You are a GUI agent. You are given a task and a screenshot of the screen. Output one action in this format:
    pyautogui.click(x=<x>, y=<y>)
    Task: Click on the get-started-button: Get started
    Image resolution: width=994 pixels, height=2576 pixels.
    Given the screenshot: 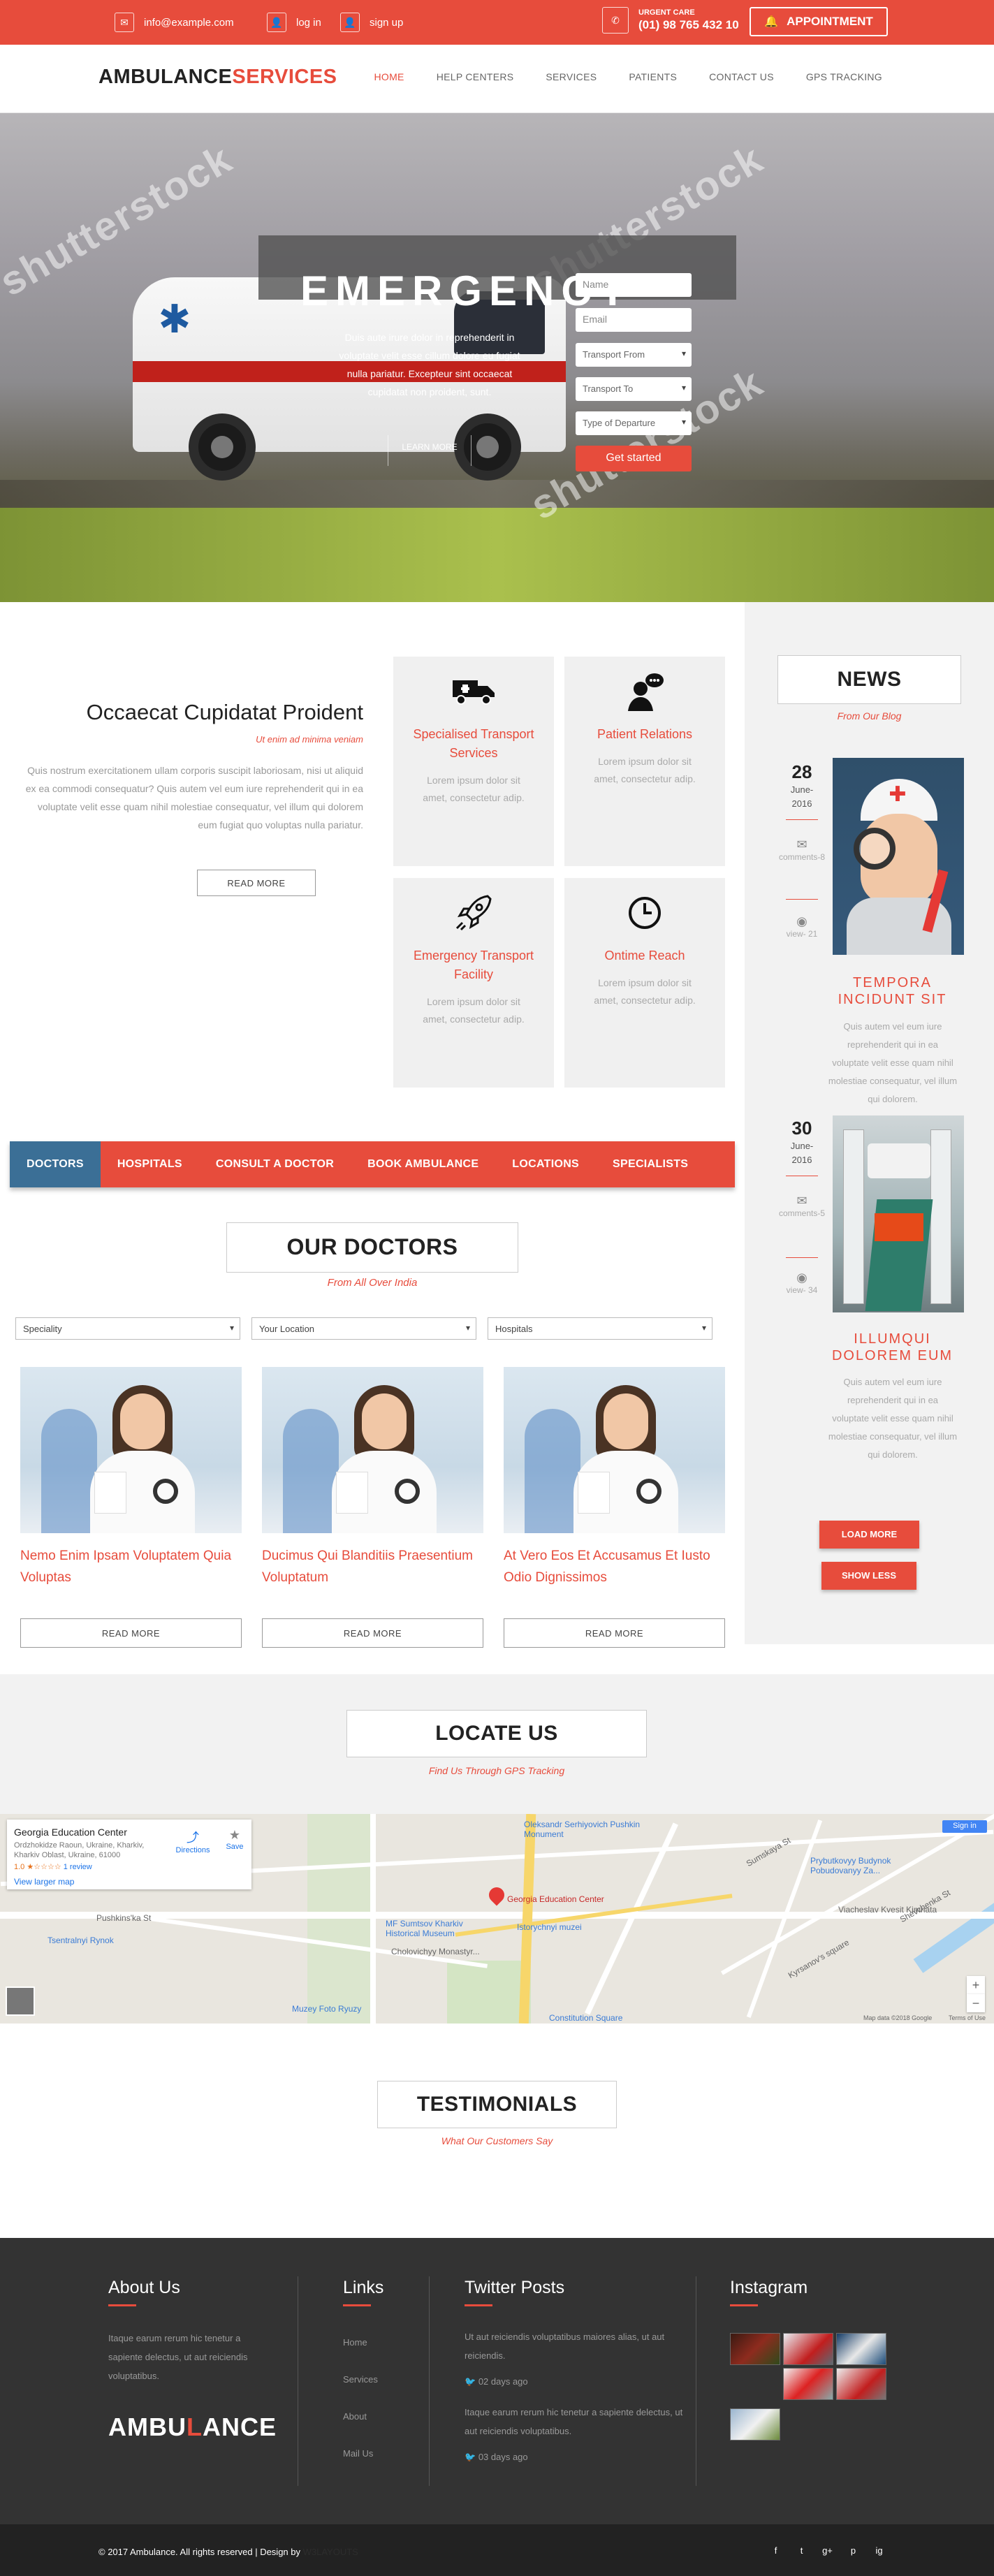 What is the action you would take?
    pyautogui.click(x=634, y=458)
    